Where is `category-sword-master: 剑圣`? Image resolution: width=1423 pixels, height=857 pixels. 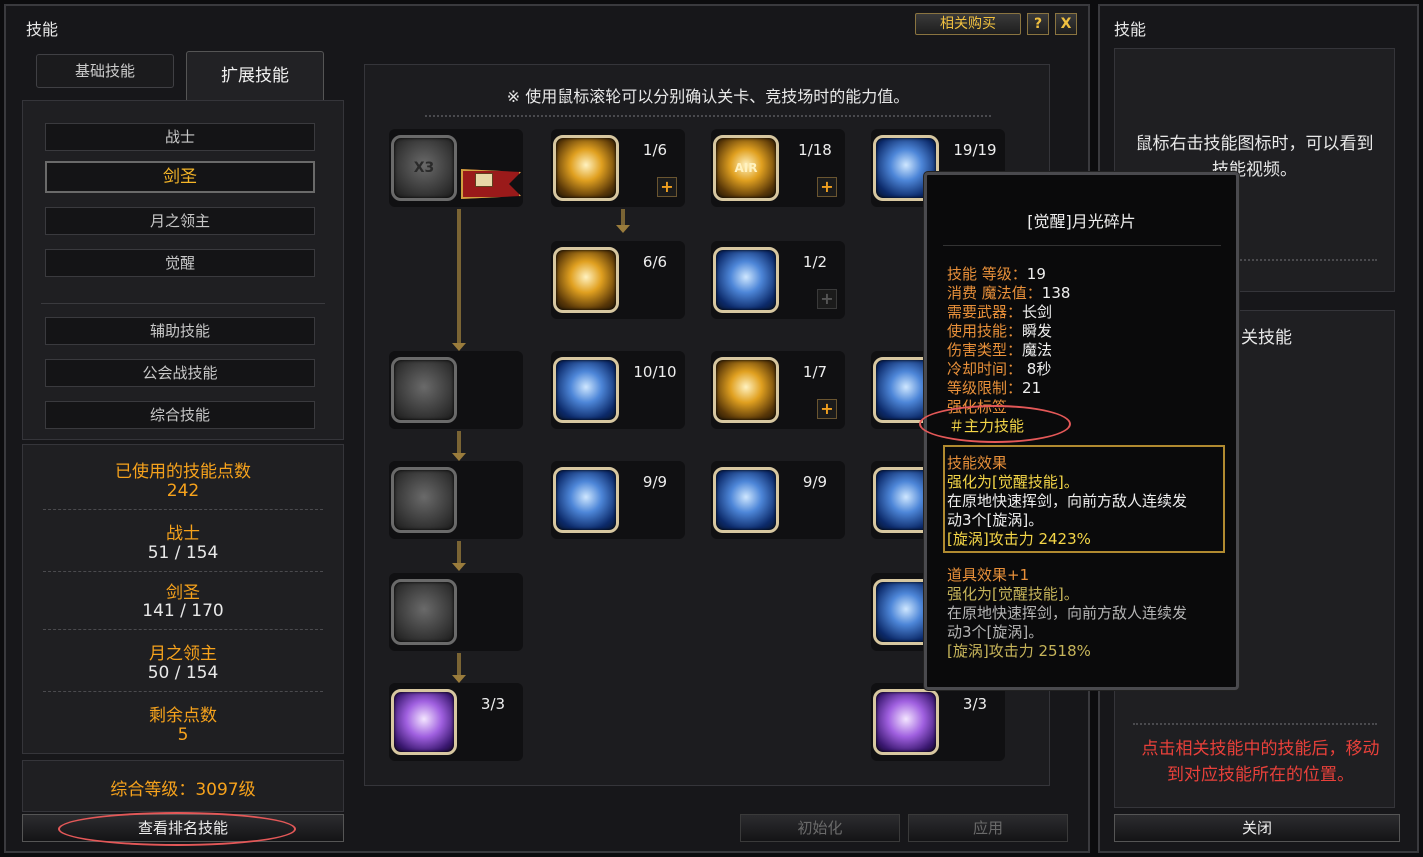 category-sword-master: 剑圣 is located at coordinates (180, 177).